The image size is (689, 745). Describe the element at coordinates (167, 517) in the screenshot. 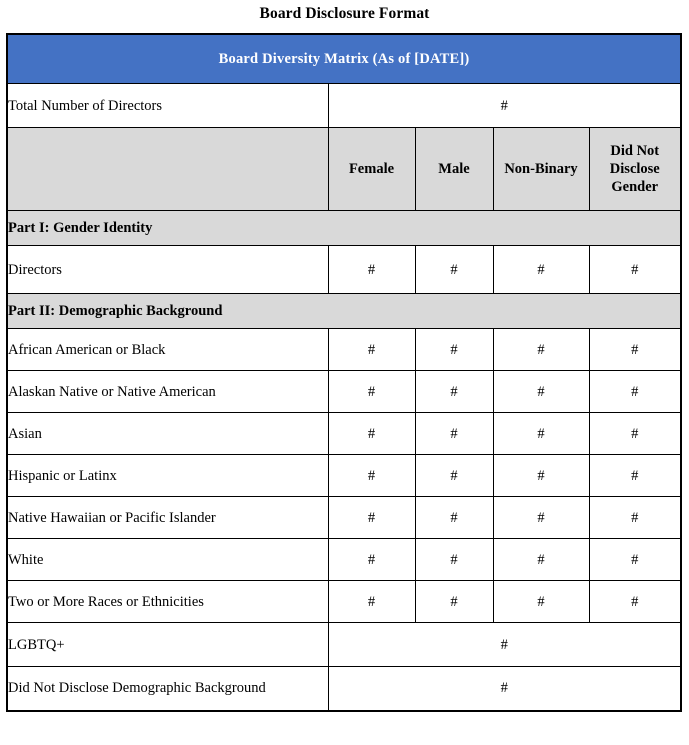

I see `row-label-native-hawaiian-or-pacific-islander: Native Hawaiian or Pacific Islander` at that location.